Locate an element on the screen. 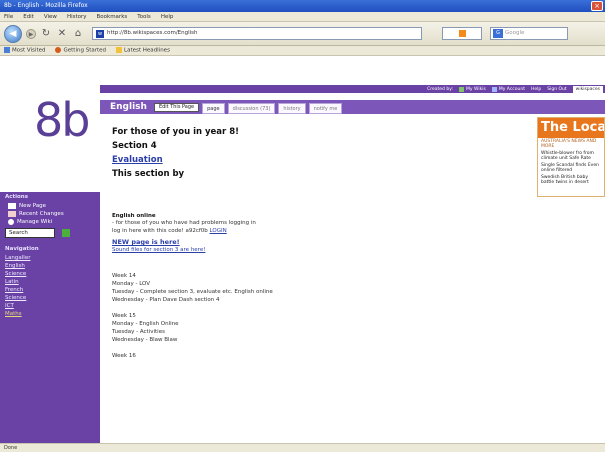 This screenshot has width=605, height=452. section-by-heading: This section by is located at coordinates (148, 174).